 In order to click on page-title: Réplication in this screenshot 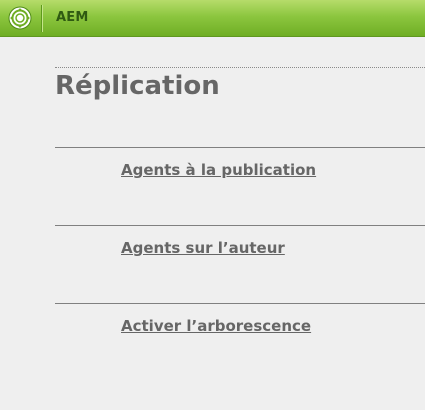, I will do `click(137, 86)`.